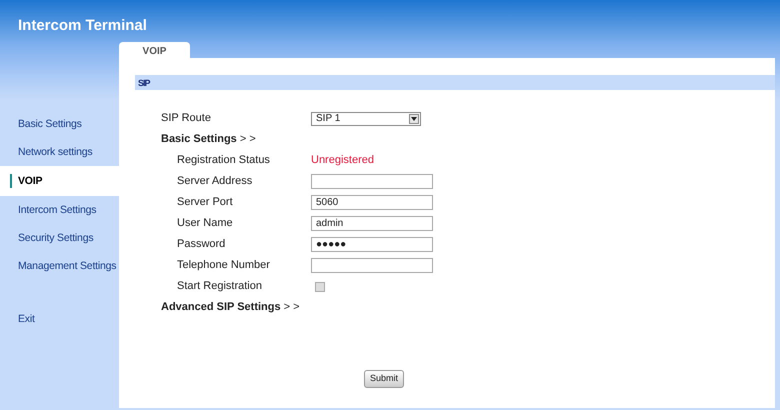  I want to click on input-field: ●●●●●, so click(372, 244).